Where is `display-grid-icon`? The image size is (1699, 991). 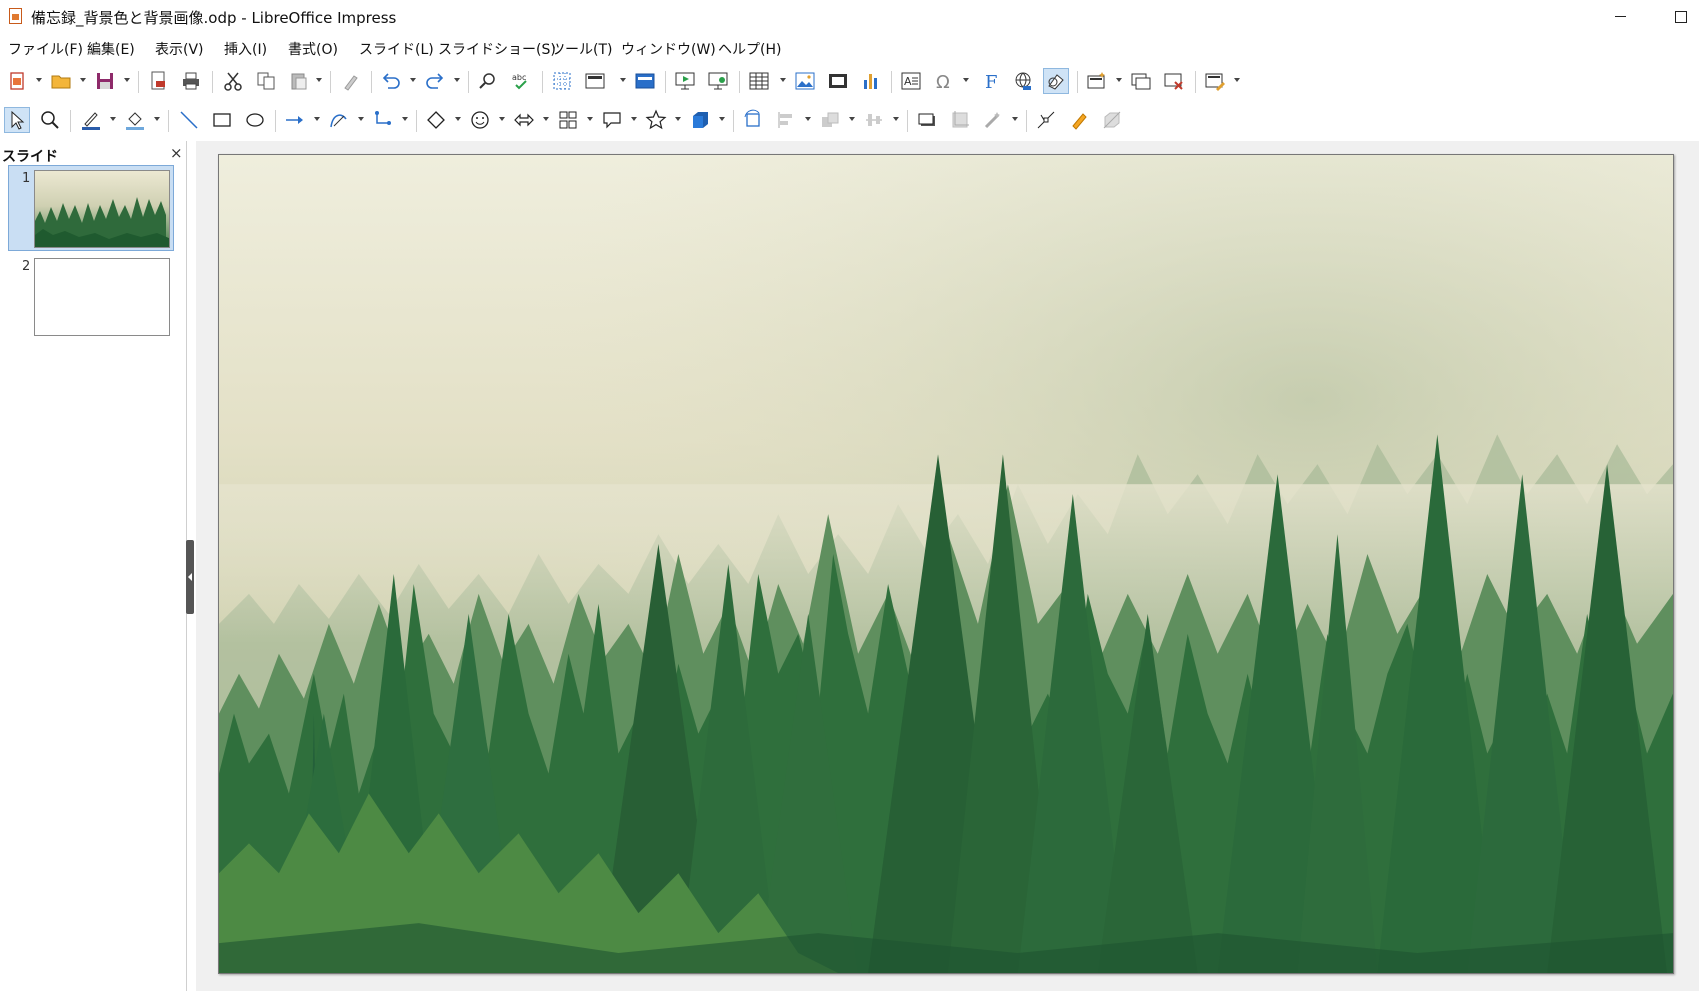
display-grid-icon is located at coordinates (562, 81).